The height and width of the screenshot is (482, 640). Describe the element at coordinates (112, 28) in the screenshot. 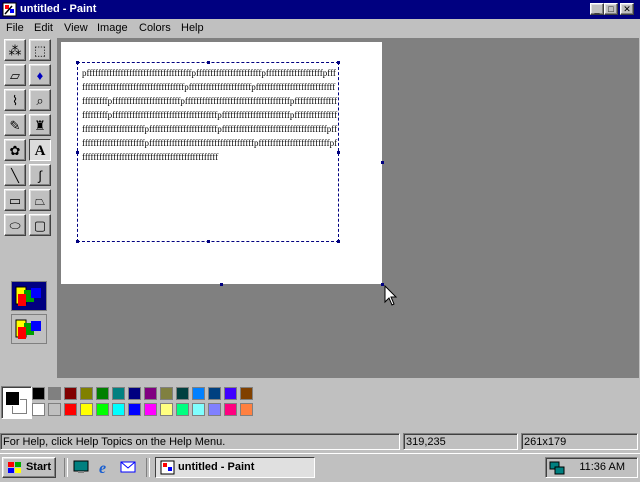

I see `menu-image: Image` at that location.